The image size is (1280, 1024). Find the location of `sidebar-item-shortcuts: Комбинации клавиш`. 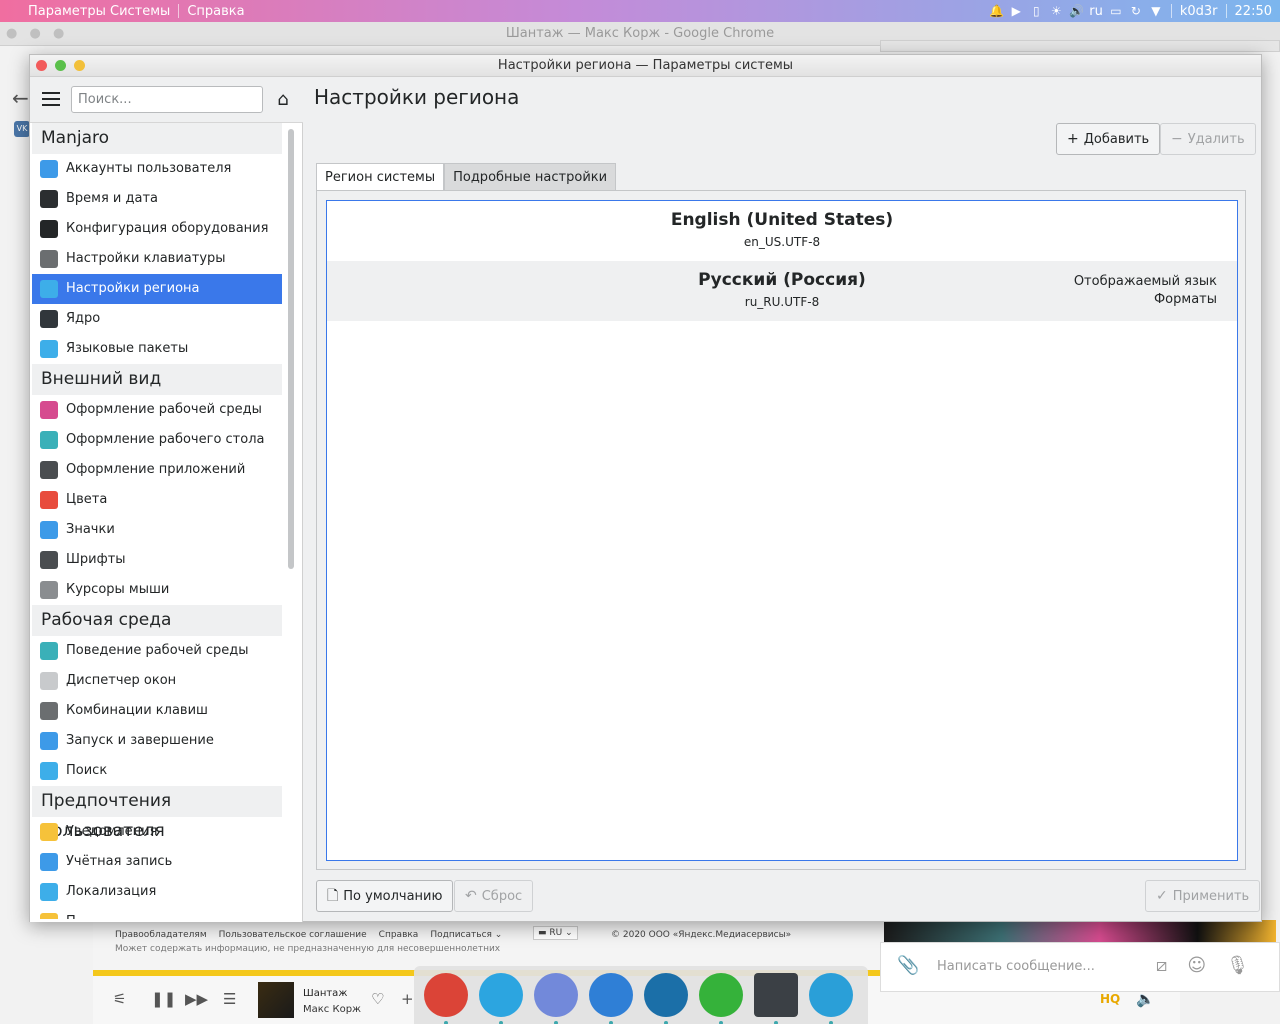

sidebar-item-shortcuts: Комбинации клавиш is located at coordinates (157, 711).